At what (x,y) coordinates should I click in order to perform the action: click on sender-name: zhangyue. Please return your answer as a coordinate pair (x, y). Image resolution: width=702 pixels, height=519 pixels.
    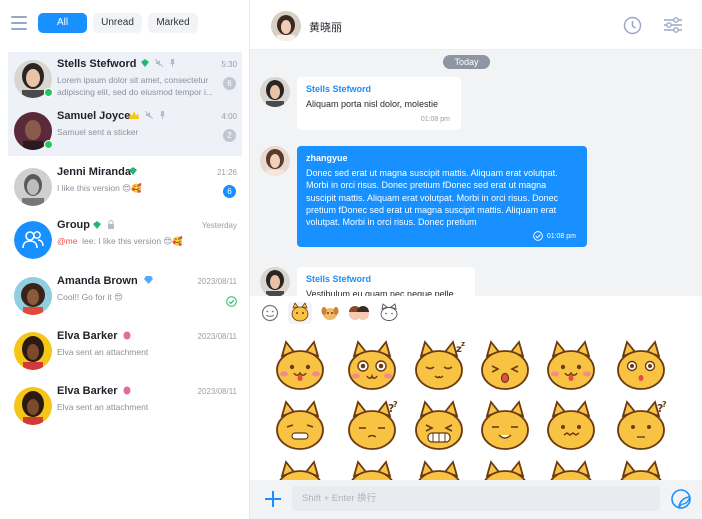
    Looking at the image, I should click on (327, 158).